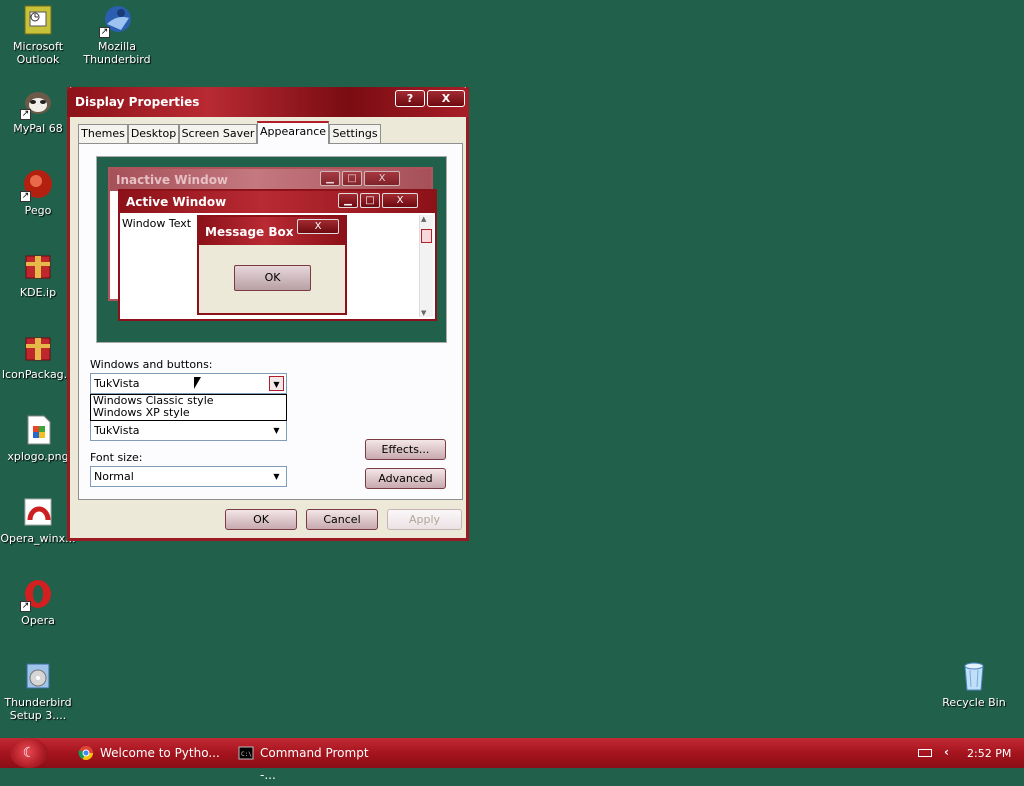 The width and height of the screenshot is (1024, 786). What do you see at coordinates (405, 478) in the screenshot?
I see `advanced-button: Advanced` at bounding box center [405, 478].